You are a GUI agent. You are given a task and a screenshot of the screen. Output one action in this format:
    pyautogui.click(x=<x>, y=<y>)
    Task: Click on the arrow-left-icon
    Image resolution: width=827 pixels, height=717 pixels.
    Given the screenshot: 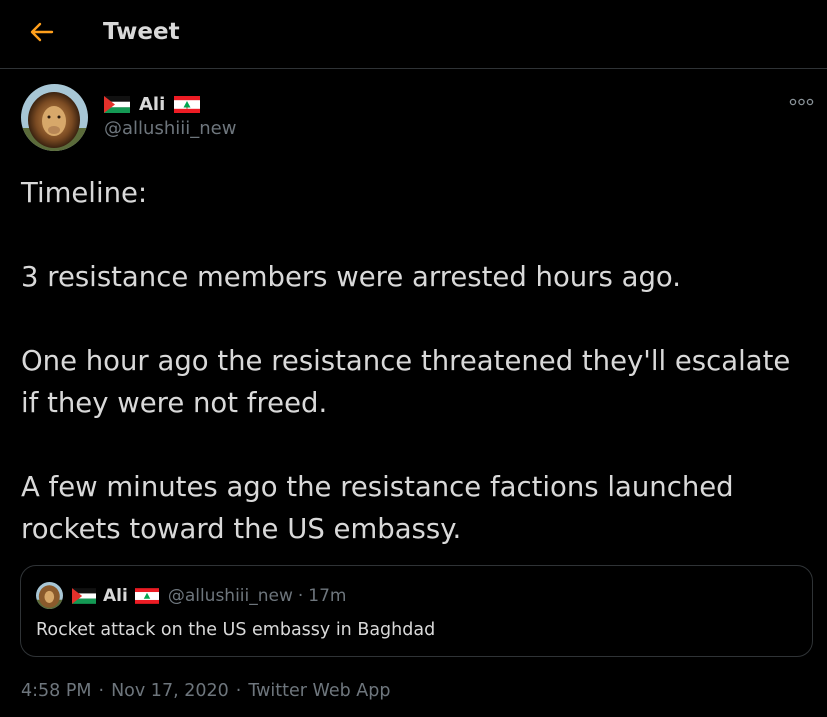 What is the action you would take?
    pyautogui.click(x=42, y=32)
    